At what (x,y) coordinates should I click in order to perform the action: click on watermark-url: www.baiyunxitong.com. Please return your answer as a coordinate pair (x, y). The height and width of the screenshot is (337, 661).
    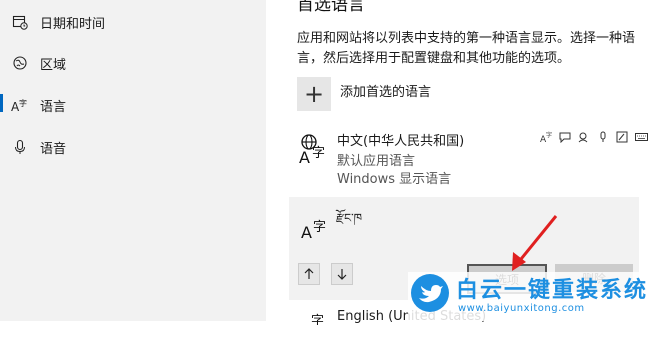
    Looking at the image, I should click on (521, 308).